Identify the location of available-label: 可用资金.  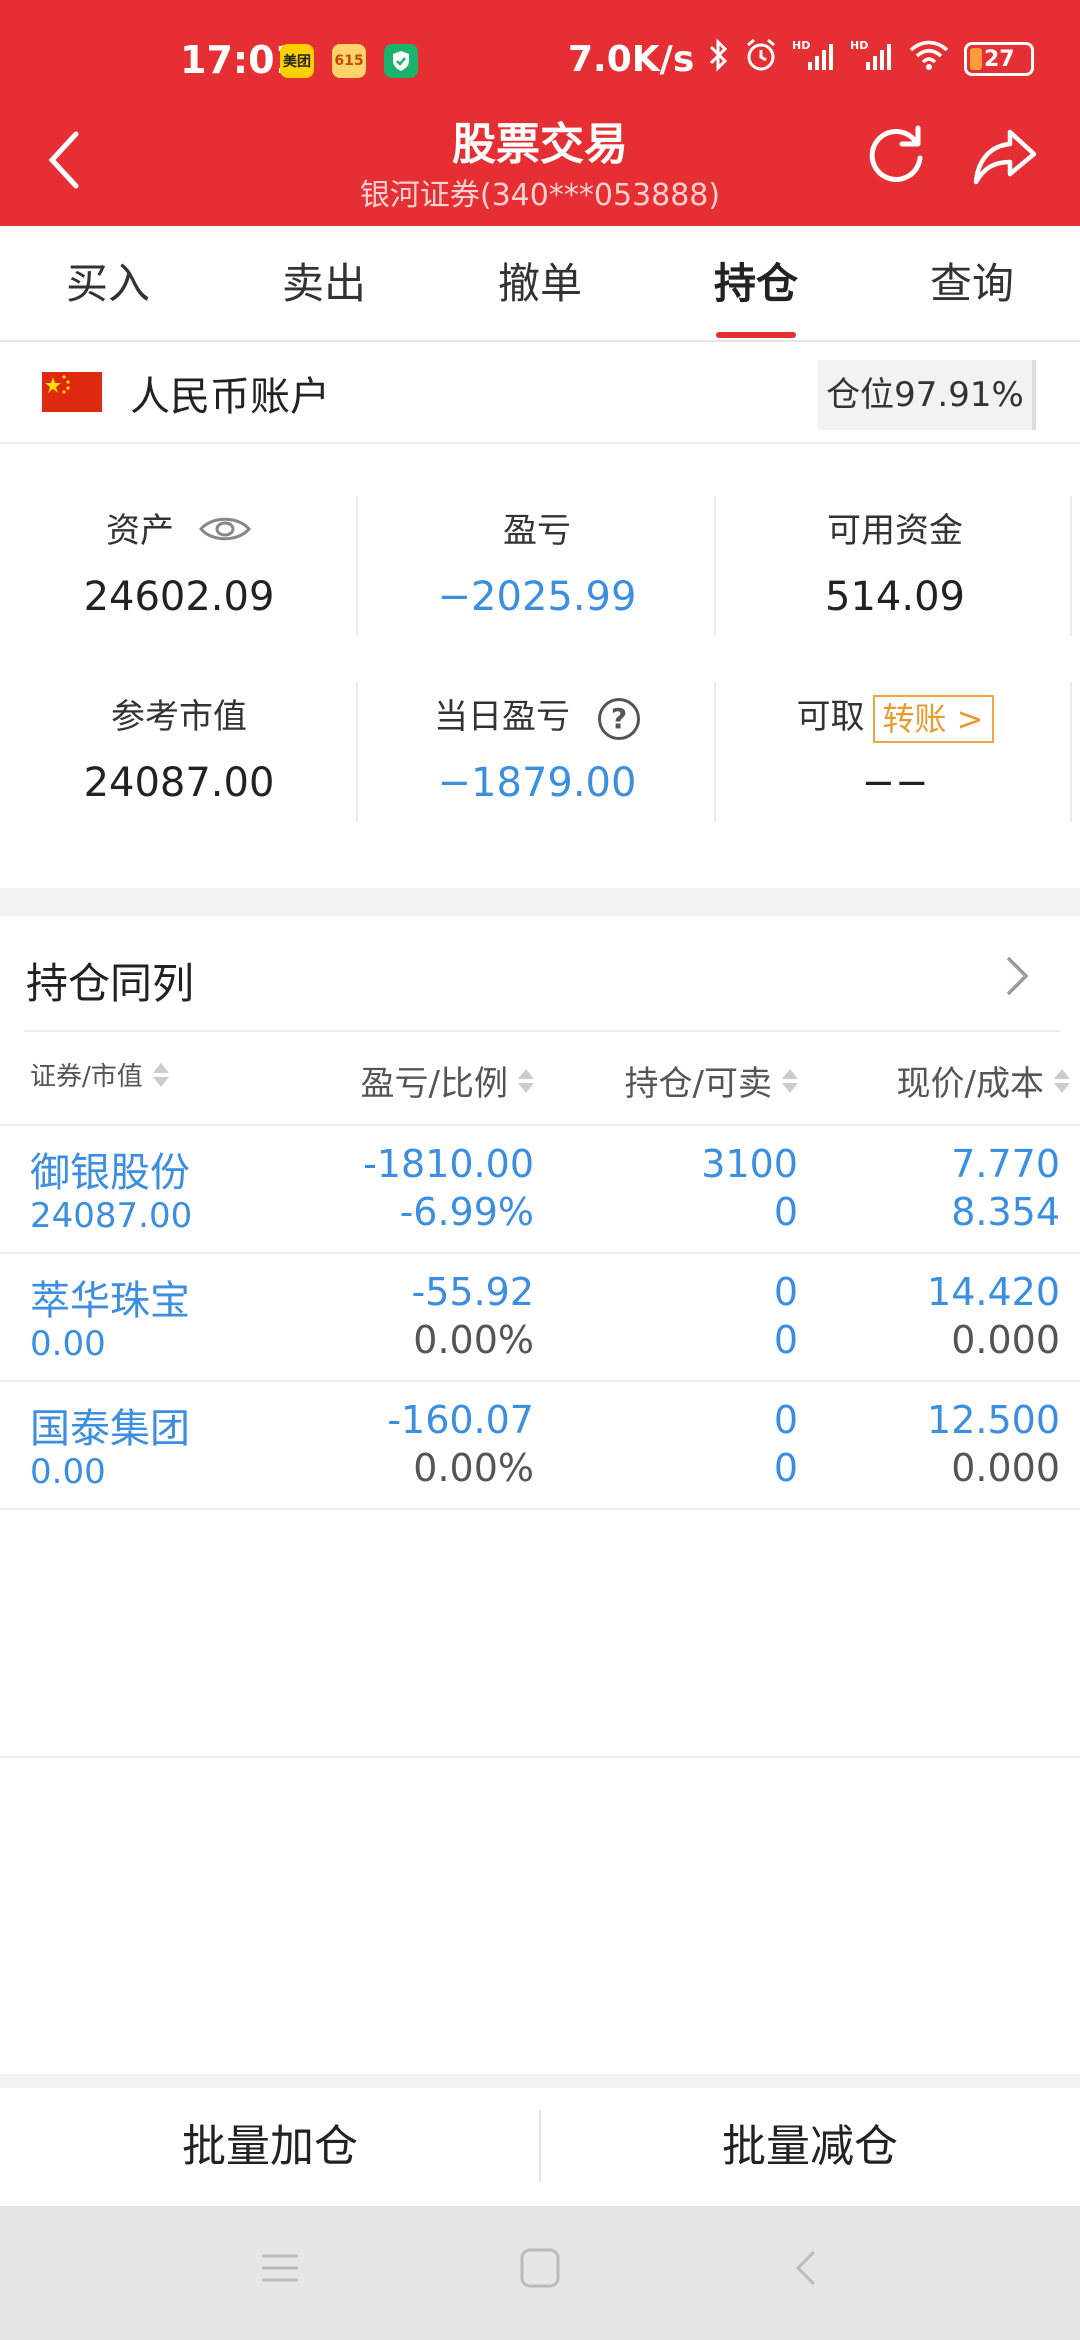
(895, 531).